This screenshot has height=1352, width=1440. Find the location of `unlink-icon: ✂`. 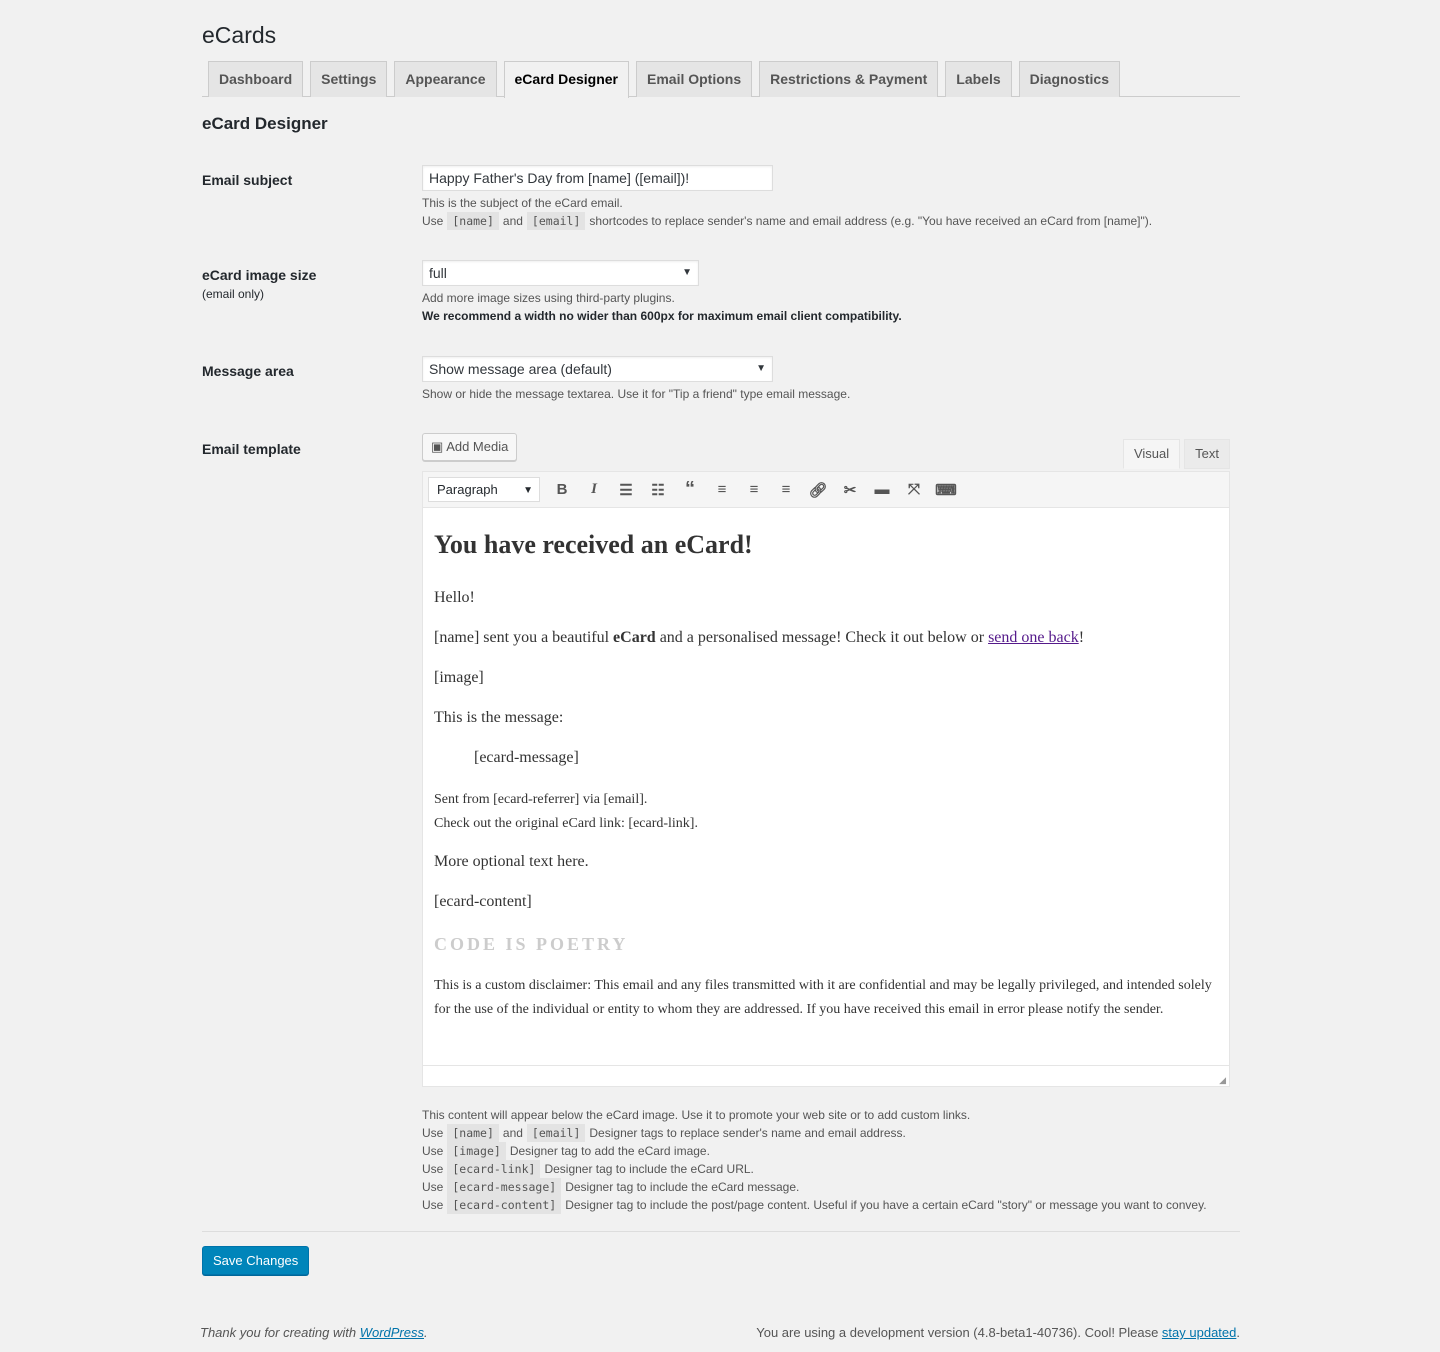

unlink-icon: ✂ is located at coordinates (850, 490).